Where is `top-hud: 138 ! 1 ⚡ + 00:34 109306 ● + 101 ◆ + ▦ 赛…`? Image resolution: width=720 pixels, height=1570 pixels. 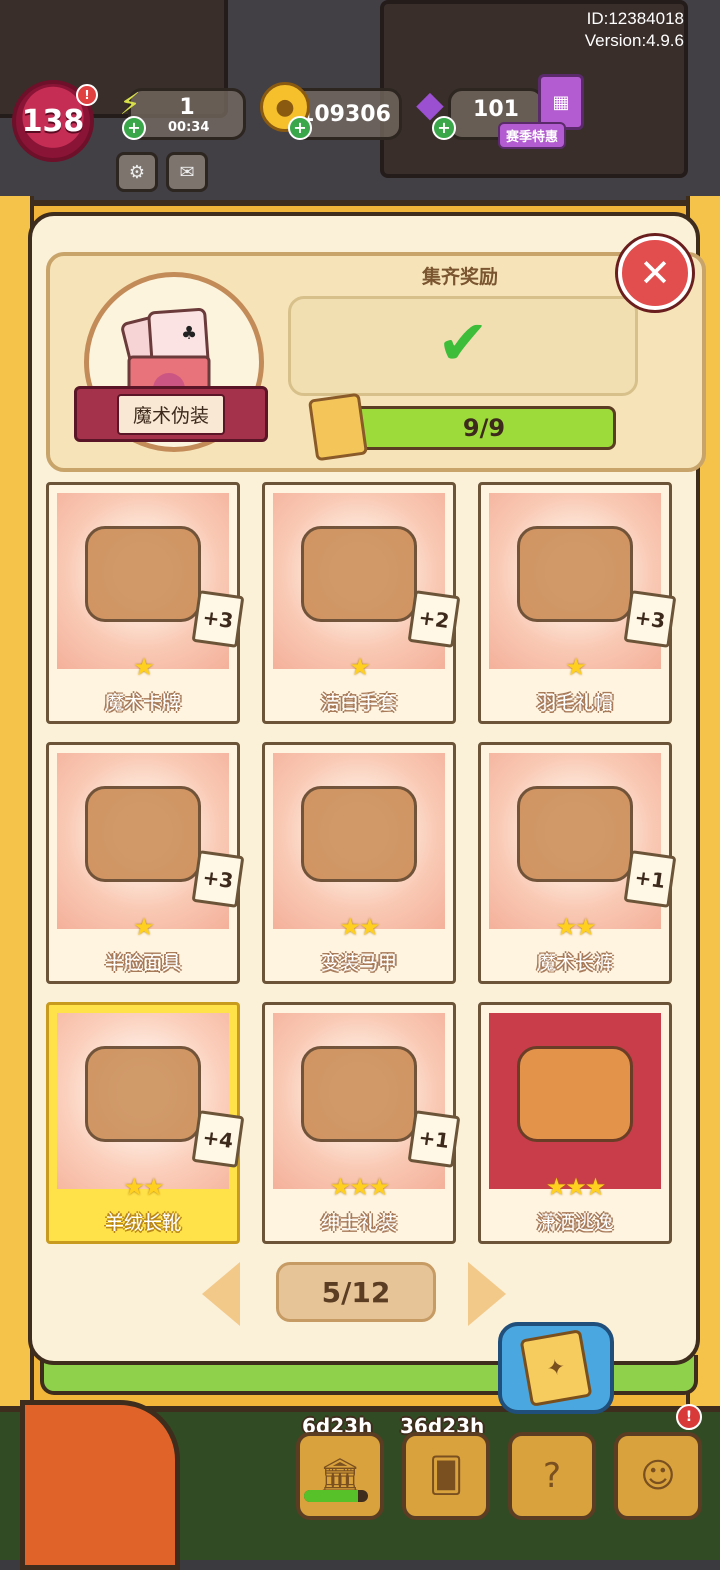
top-hud: 138 ! 1 ⚡ + 00:34 109306 ● + 101 ◆ + ▦ 赛… is located at coordinates (360, 135).